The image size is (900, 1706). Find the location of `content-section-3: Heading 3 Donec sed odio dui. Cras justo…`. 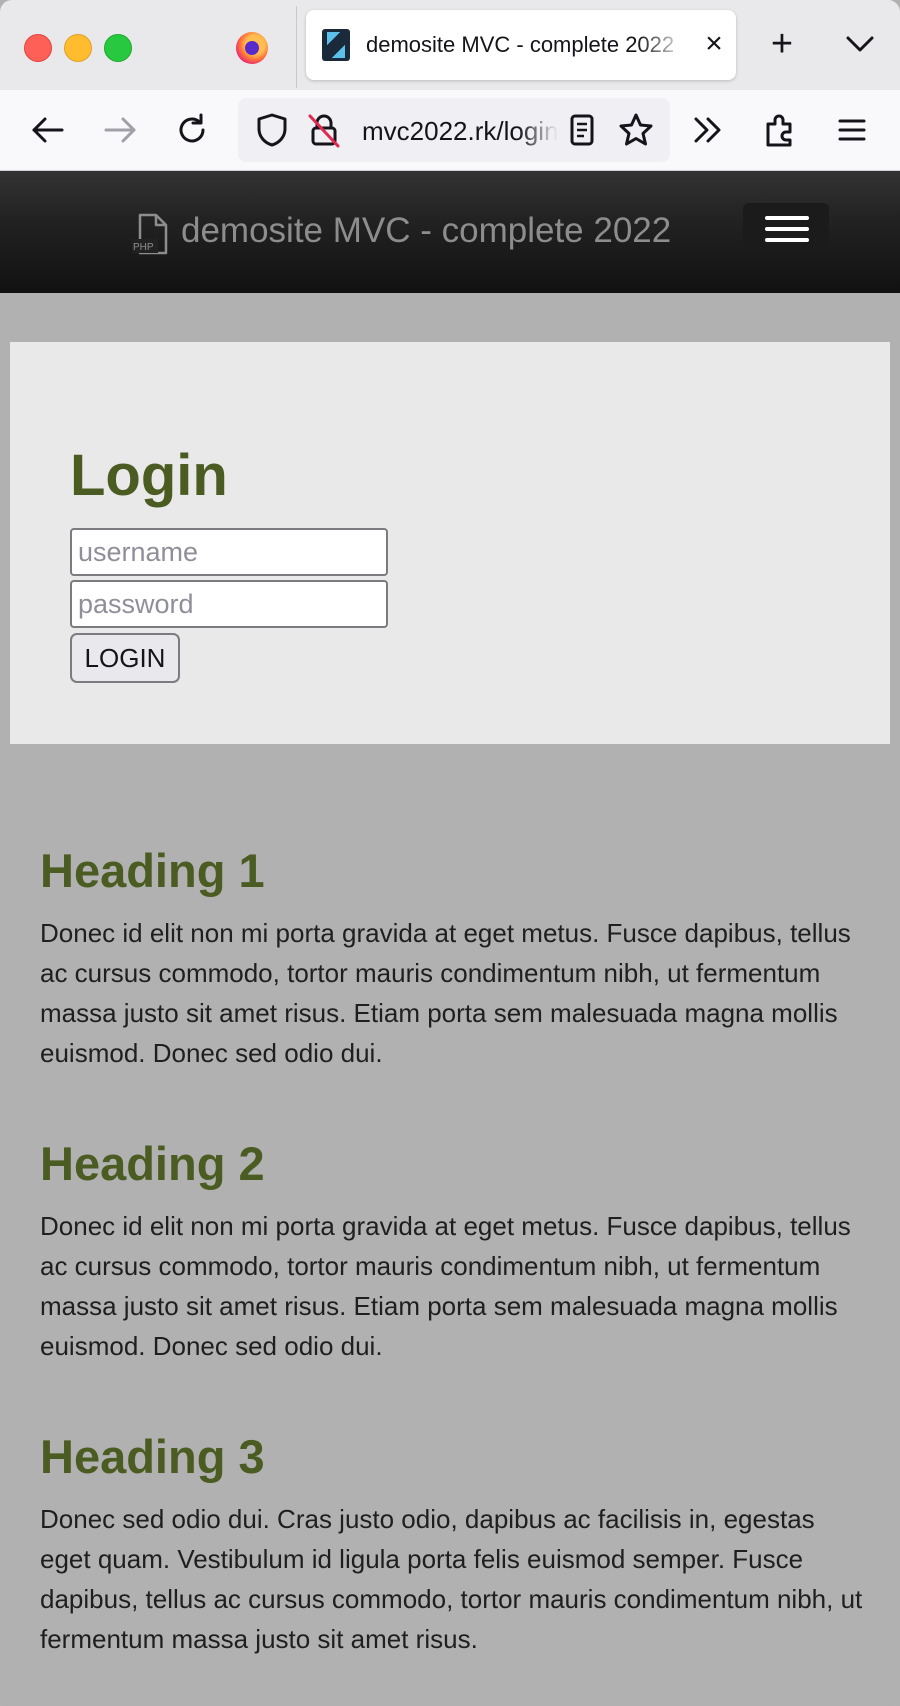

content-section-3: Heading 3 Donec sed odio dui. Cras justo… is located at coordinates (455, 1544).